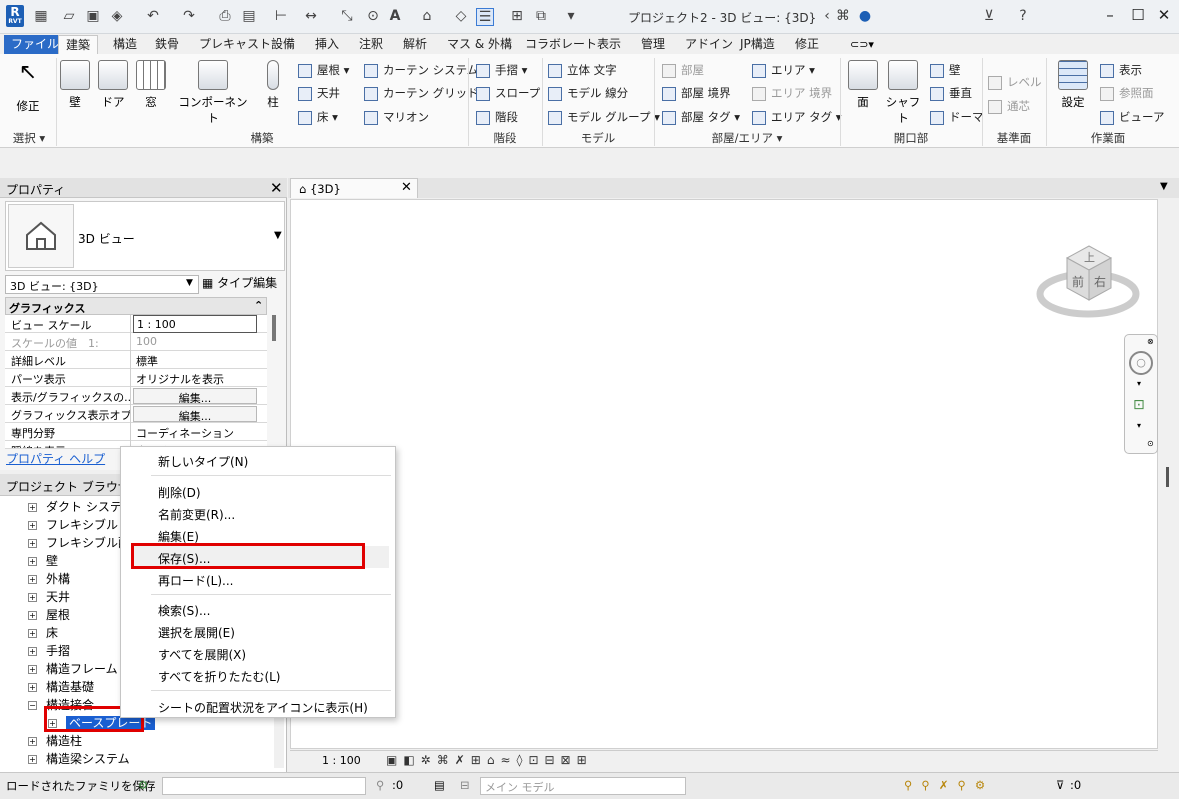  What do you see at coordinates (258, 305) in the screenshot?
I see `collapse-icon: ⌃` at bounding box center [258, 305].